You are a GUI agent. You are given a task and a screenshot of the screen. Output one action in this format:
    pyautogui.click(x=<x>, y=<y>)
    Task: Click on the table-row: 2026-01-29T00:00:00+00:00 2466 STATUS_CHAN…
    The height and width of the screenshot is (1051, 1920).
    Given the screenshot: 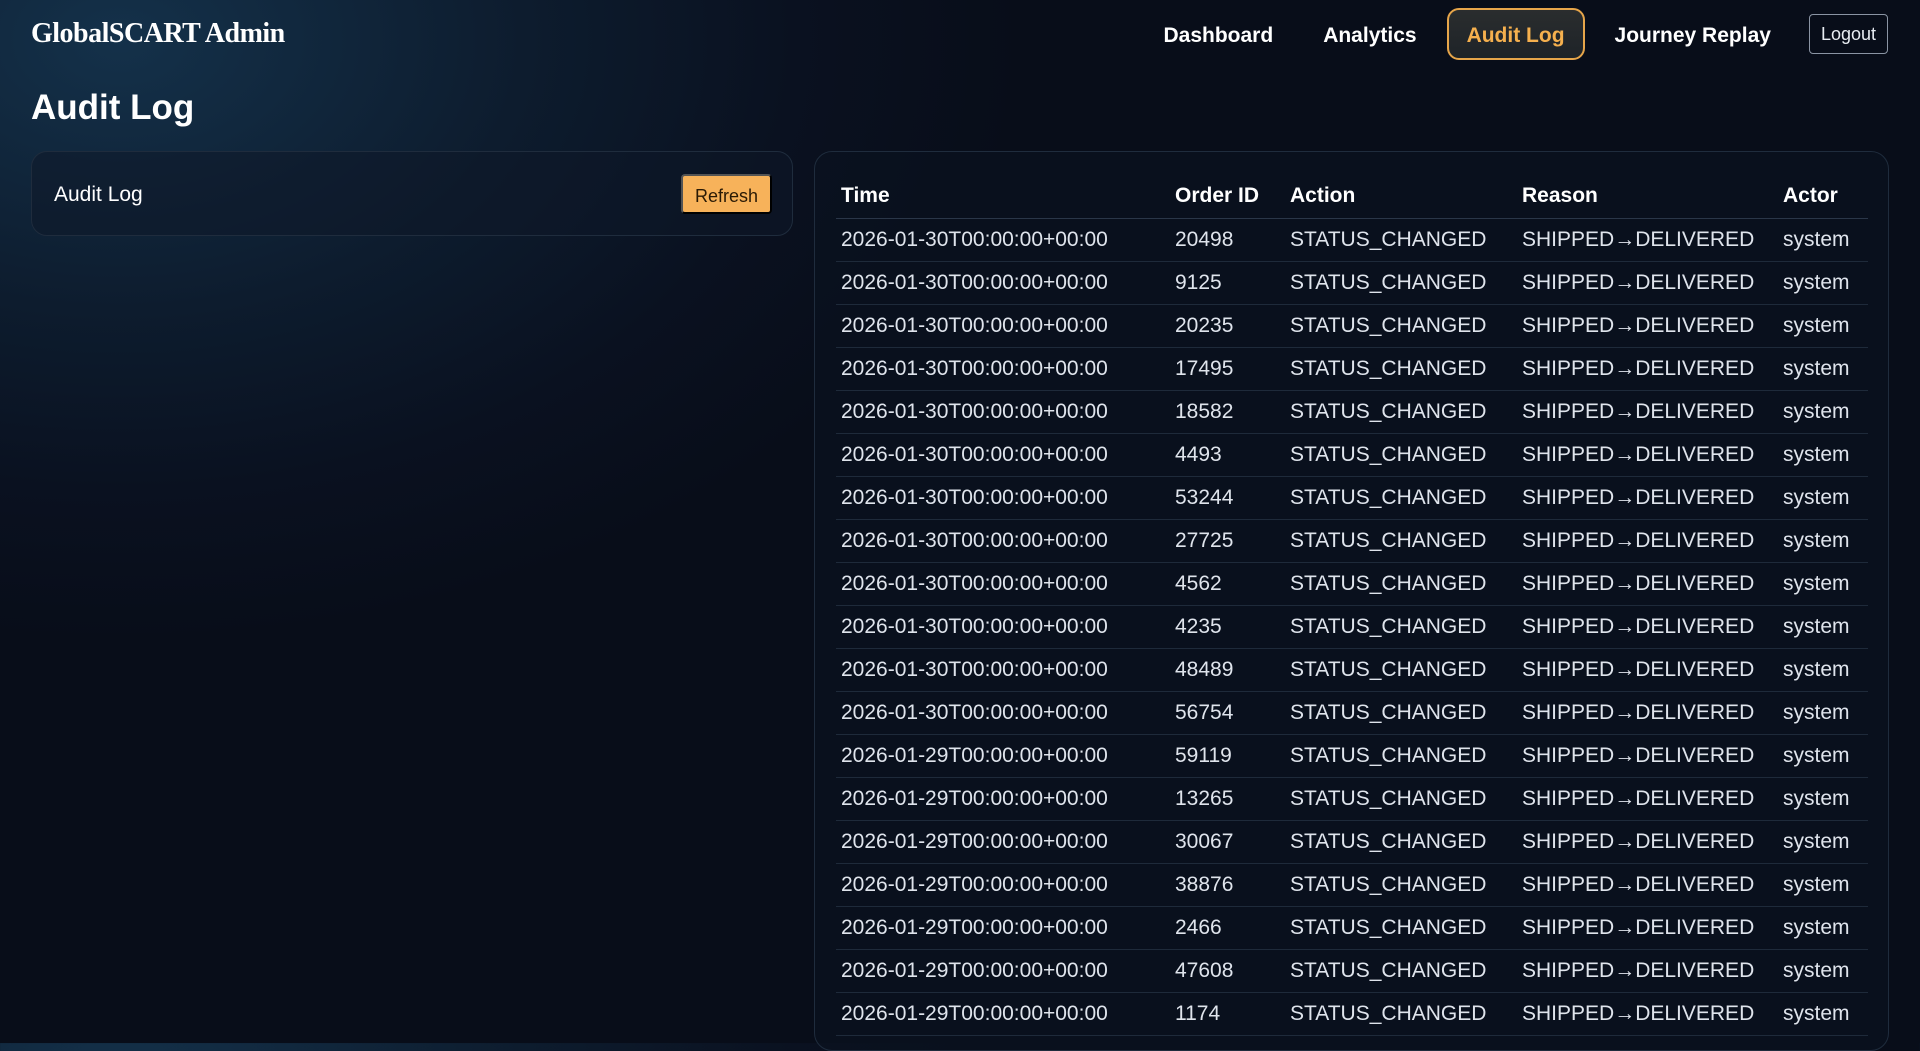 What is the action you would take?
    pyautogui.click(x=1352, y=928)
    